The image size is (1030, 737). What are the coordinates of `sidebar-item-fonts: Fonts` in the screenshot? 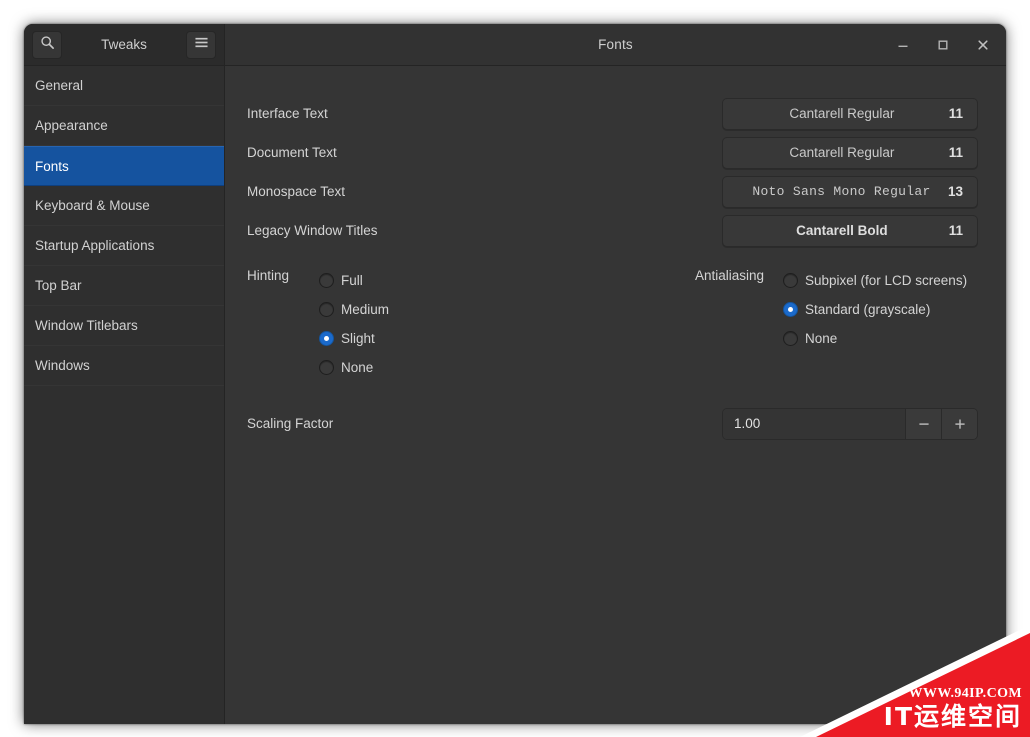 It's located at (124, 166).